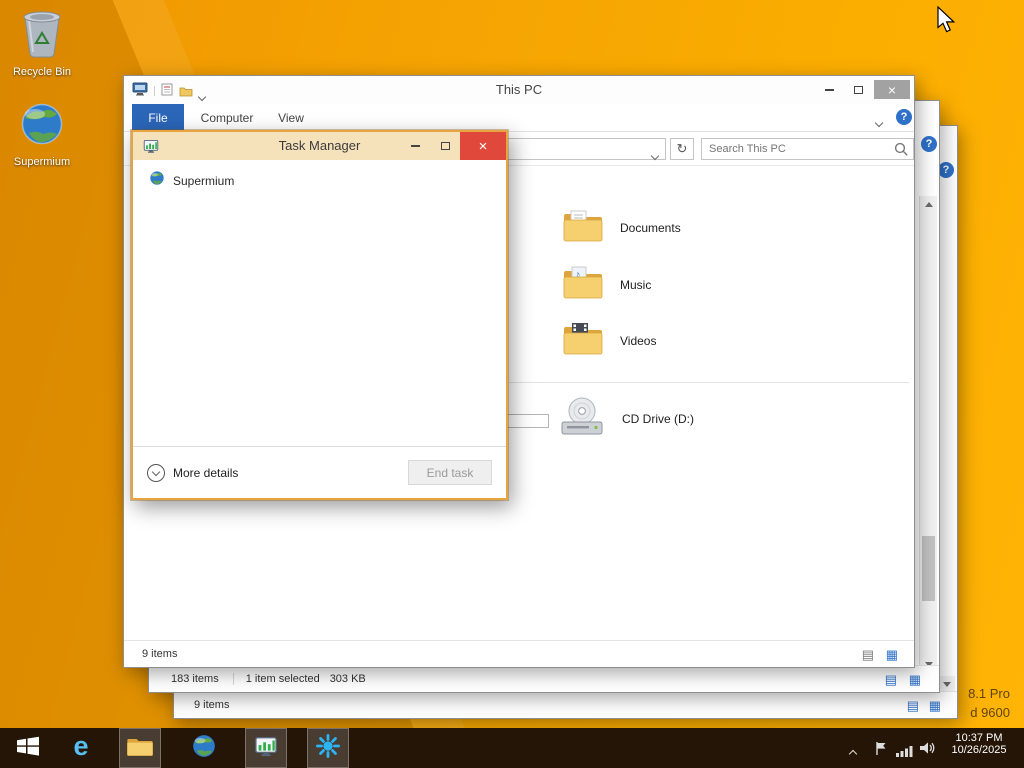 This screenshot has width=1024, height=768. What do you see at coordinates (655, 155) in the screenshot?
I see `breadcrumb-dropdown-icon` at bounding box center [655, 155].